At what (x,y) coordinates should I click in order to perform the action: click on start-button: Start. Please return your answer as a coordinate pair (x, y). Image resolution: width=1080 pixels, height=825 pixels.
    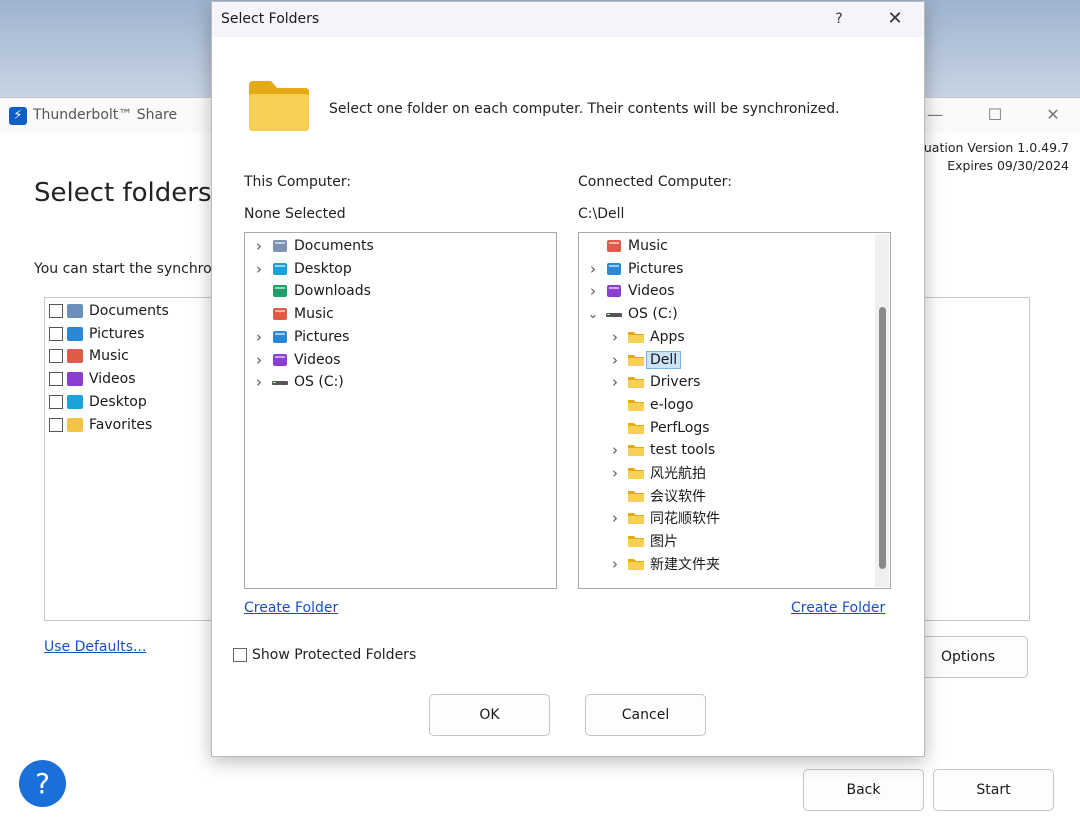
    Looking at the image, I should click on (993, 790).